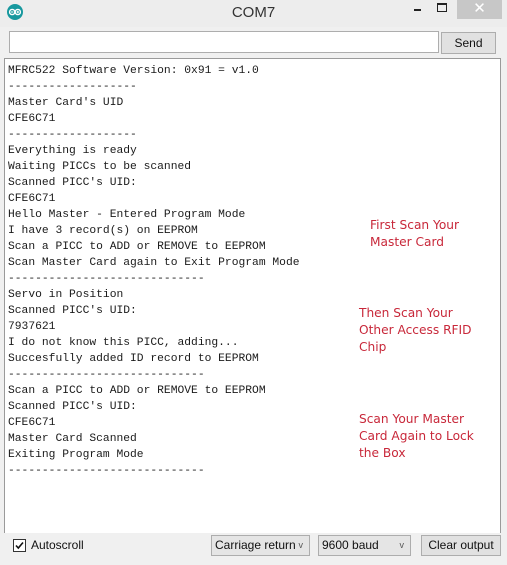 The width and height of the screenshot is (507, 565). What do you see at coordinates (373, 347) in the screenshot?
I see `annotation-line: Chip` at bounding box center [373, 347].